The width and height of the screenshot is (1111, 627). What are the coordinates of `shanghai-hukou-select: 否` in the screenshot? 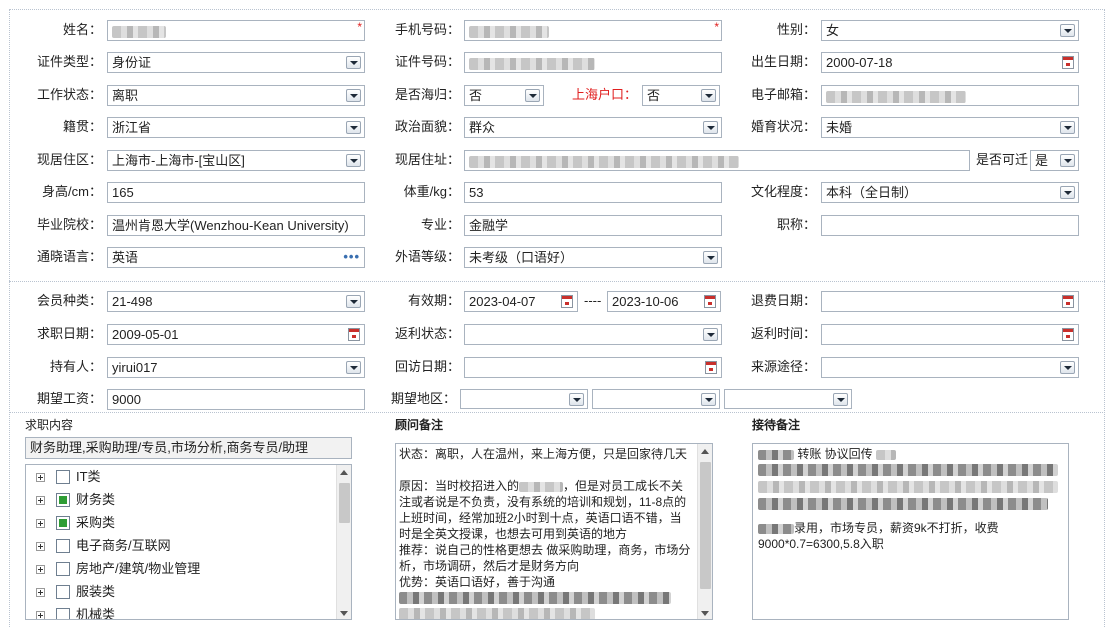 It's located at (681, 95).